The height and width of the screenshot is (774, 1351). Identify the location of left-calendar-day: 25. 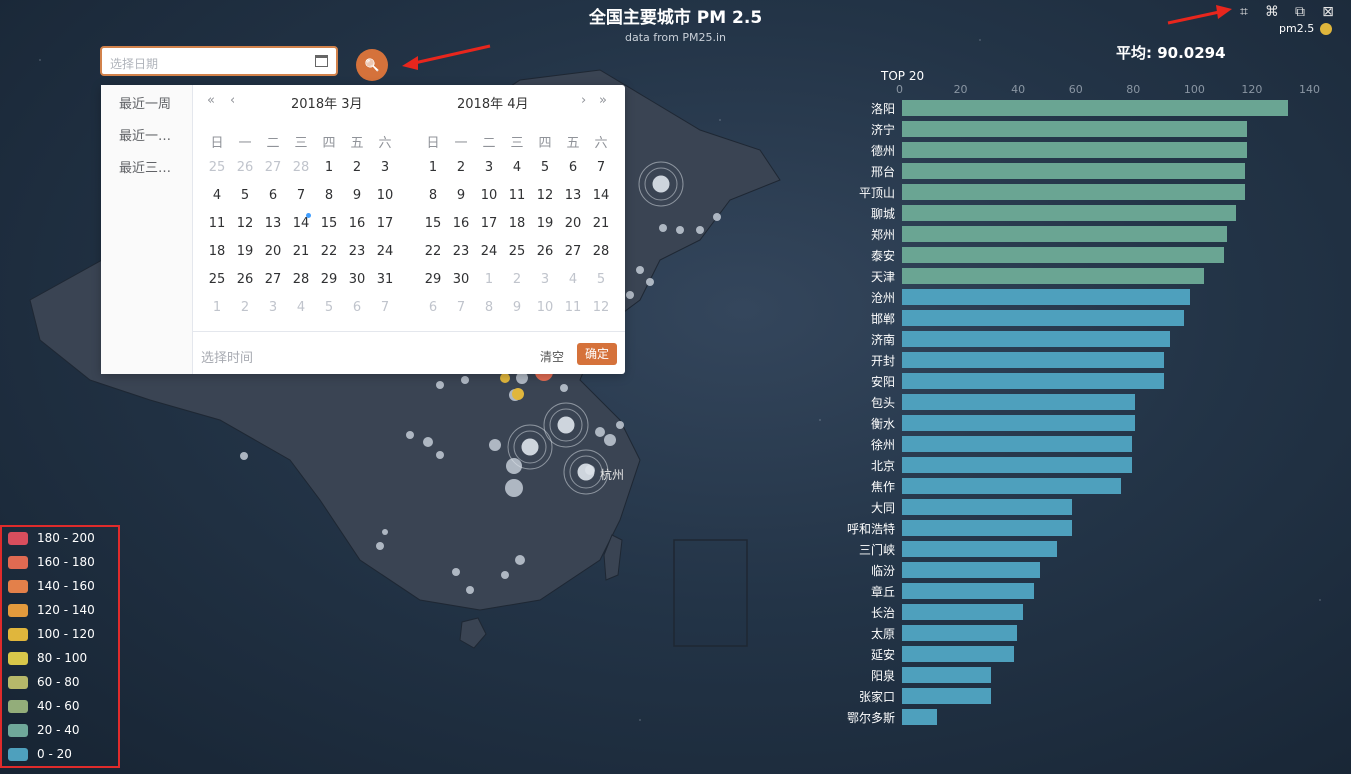
(217, 167).